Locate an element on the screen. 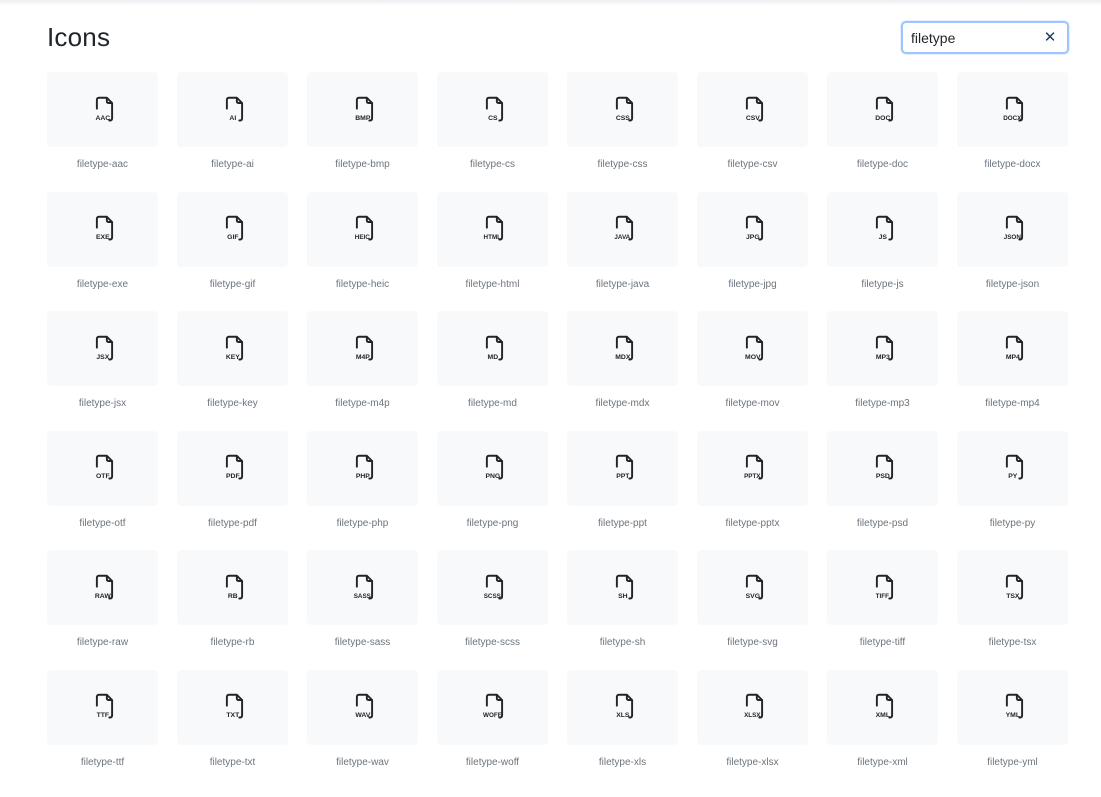 The image size is (1101, 797). icon-tile: GIF is located at coordinates (232, 229).